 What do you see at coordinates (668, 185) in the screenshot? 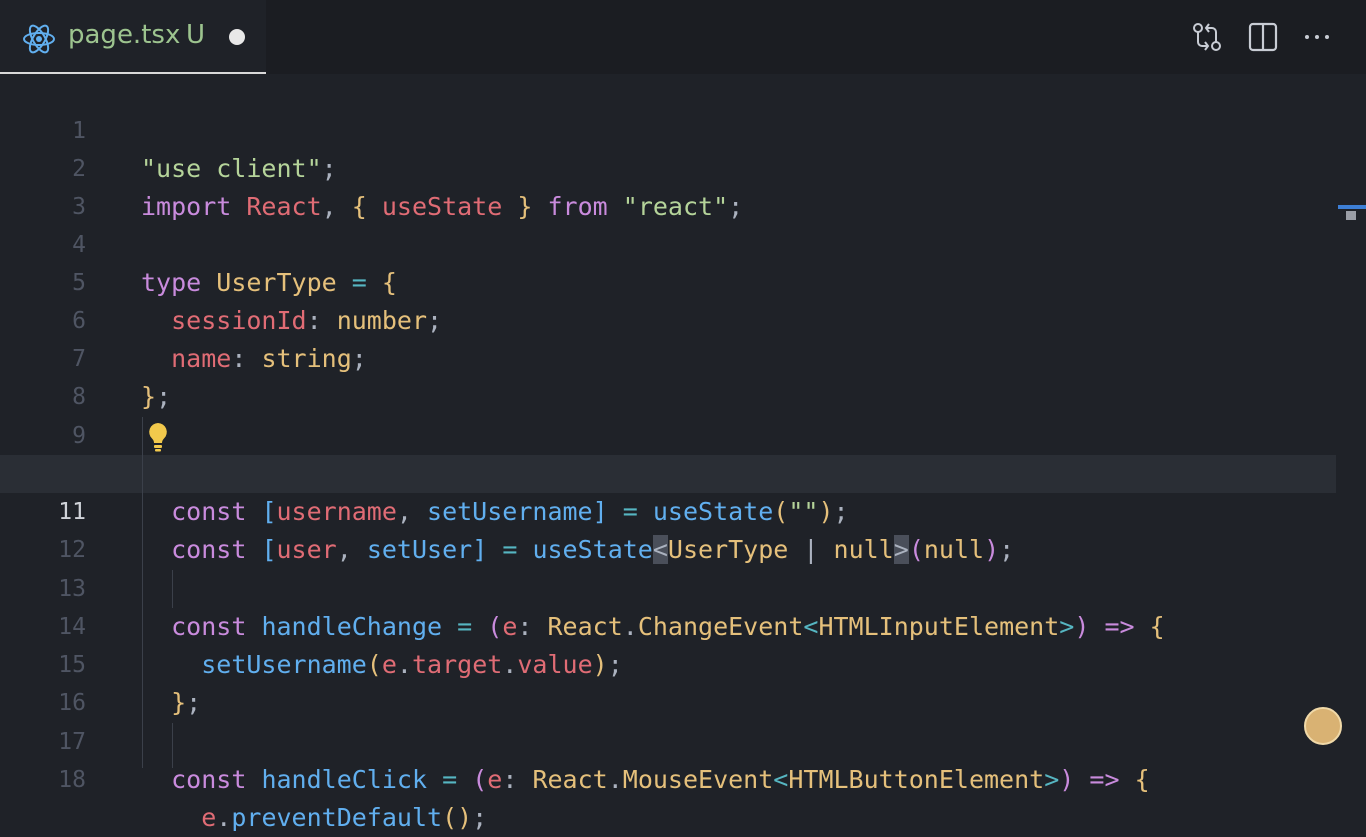
I see `code-line: 3` at bounding box center [668, 185].